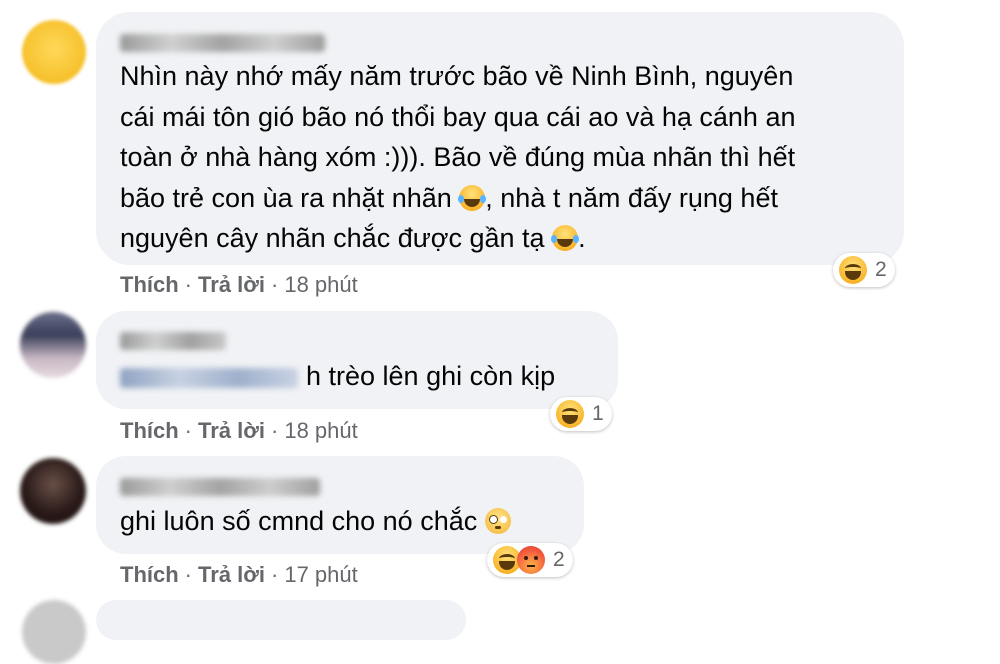  What do you see at coordinates (54, 632) in the screenshot?
I see `commenter-avatar-partial` at bounding box center [54, 632].